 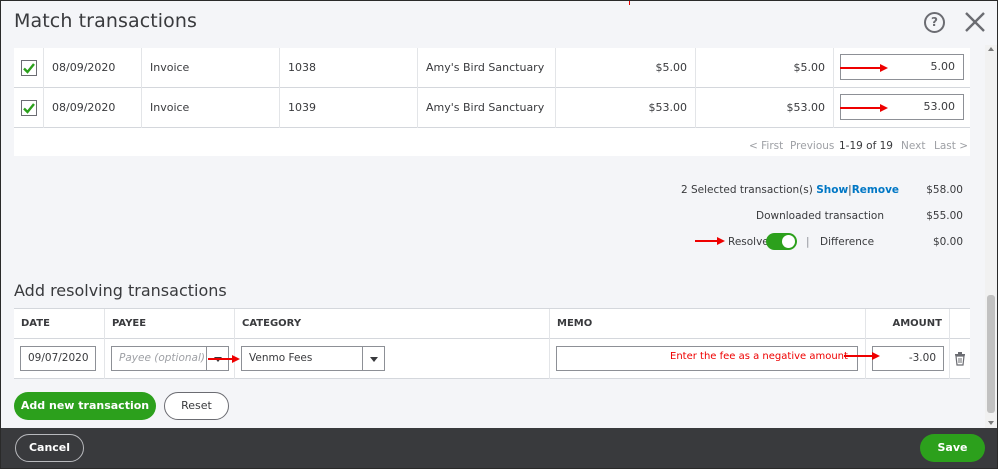 What do you see at coordinates (747, 190) in the screenshot?
I see `selected-label: 2 Selected transaction(s)` at bounding box center [747, 190].